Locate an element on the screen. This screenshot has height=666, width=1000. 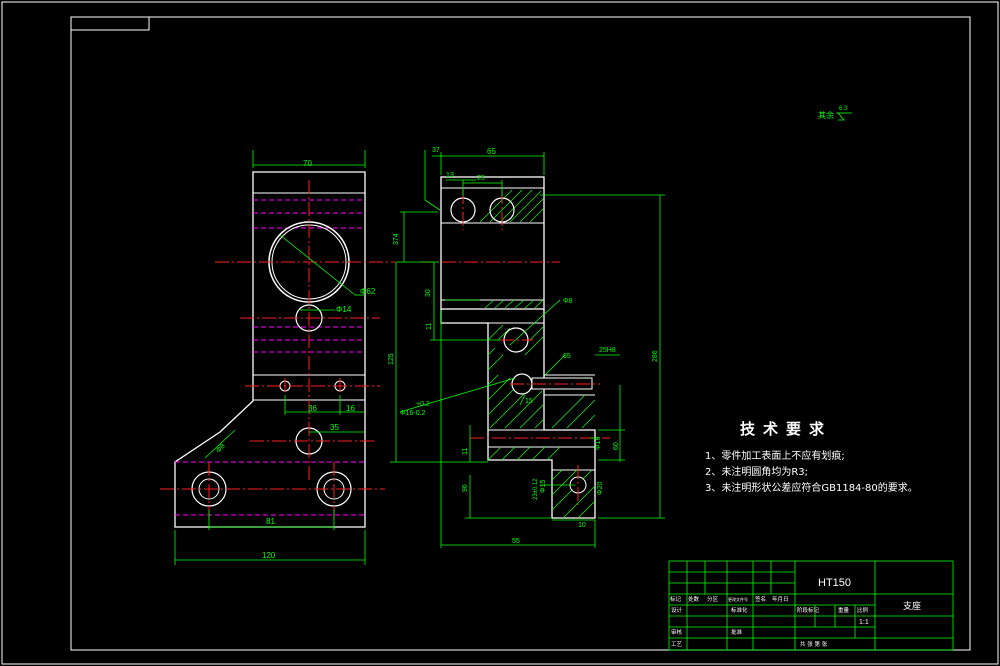
dim-side-96: 96 is located at coordinates (465, 488).